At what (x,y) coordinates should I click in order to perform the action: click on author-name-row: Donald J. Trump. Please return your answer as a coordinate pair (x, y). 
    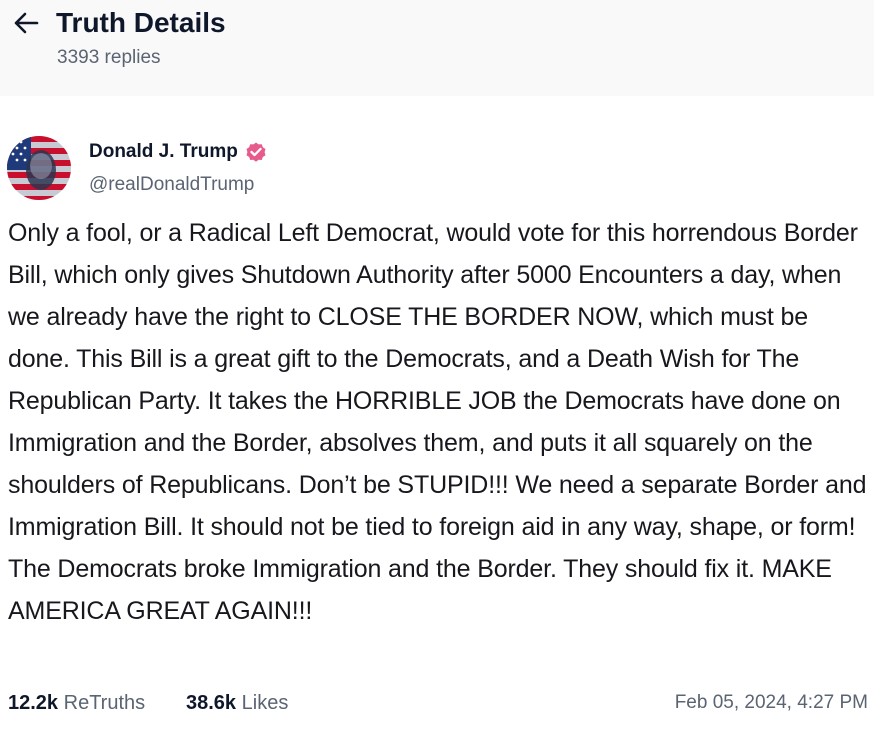
    Looking at the image, I should click on (178, 152).